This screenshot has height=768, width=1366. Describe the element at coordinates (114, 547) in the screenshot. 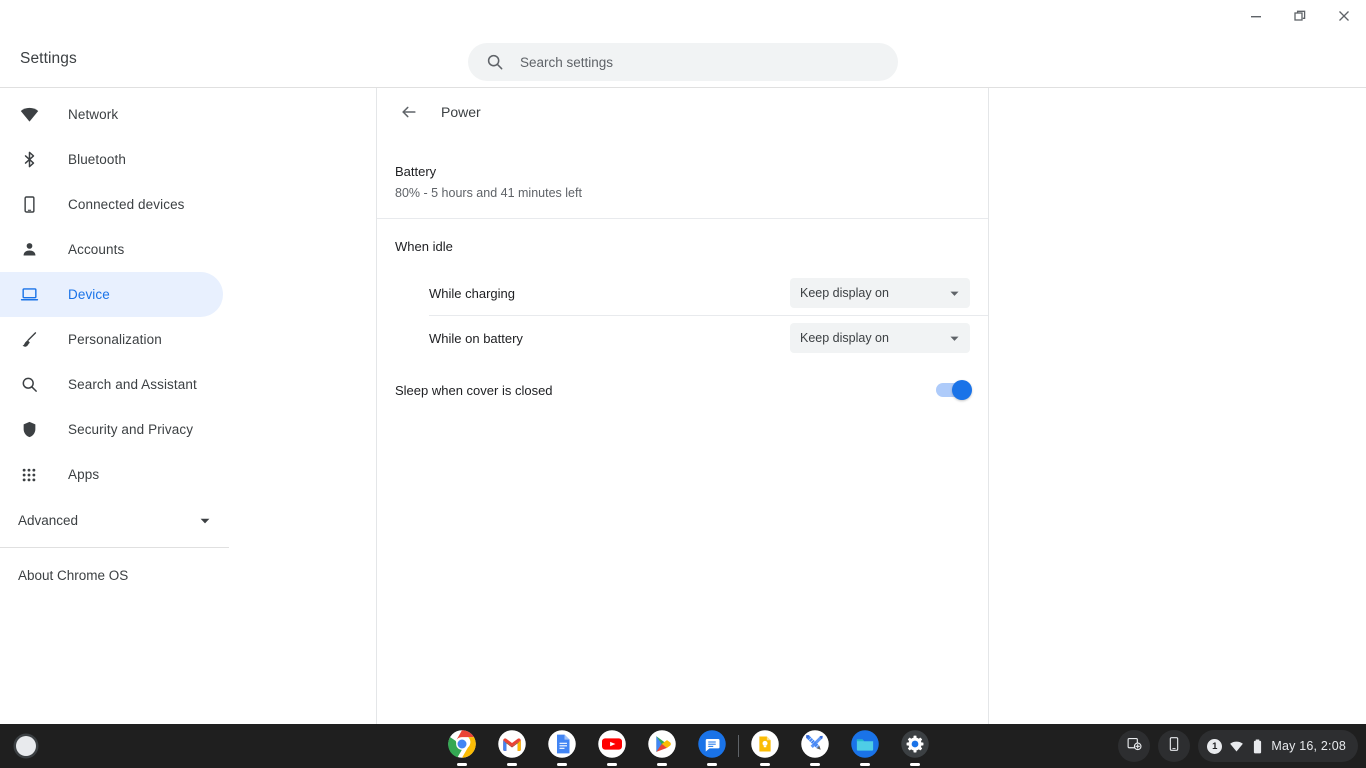

I see `sidebar-divider` at that location.